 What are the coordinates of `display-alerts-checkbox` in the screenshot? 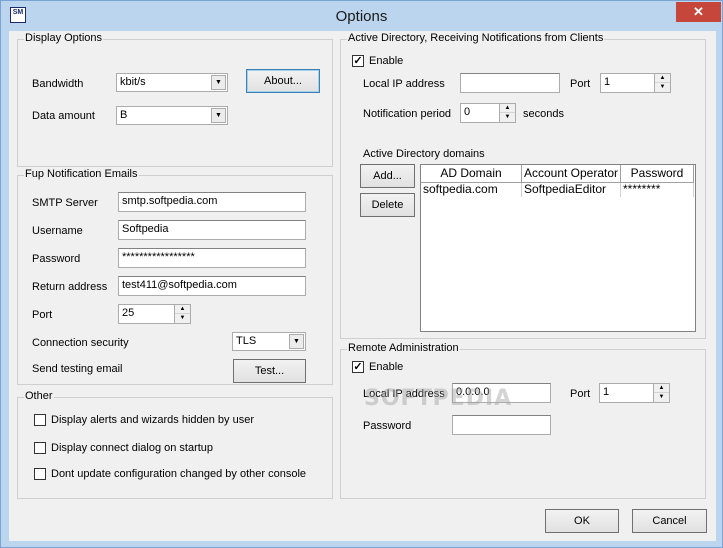 It's located at (40, 420).